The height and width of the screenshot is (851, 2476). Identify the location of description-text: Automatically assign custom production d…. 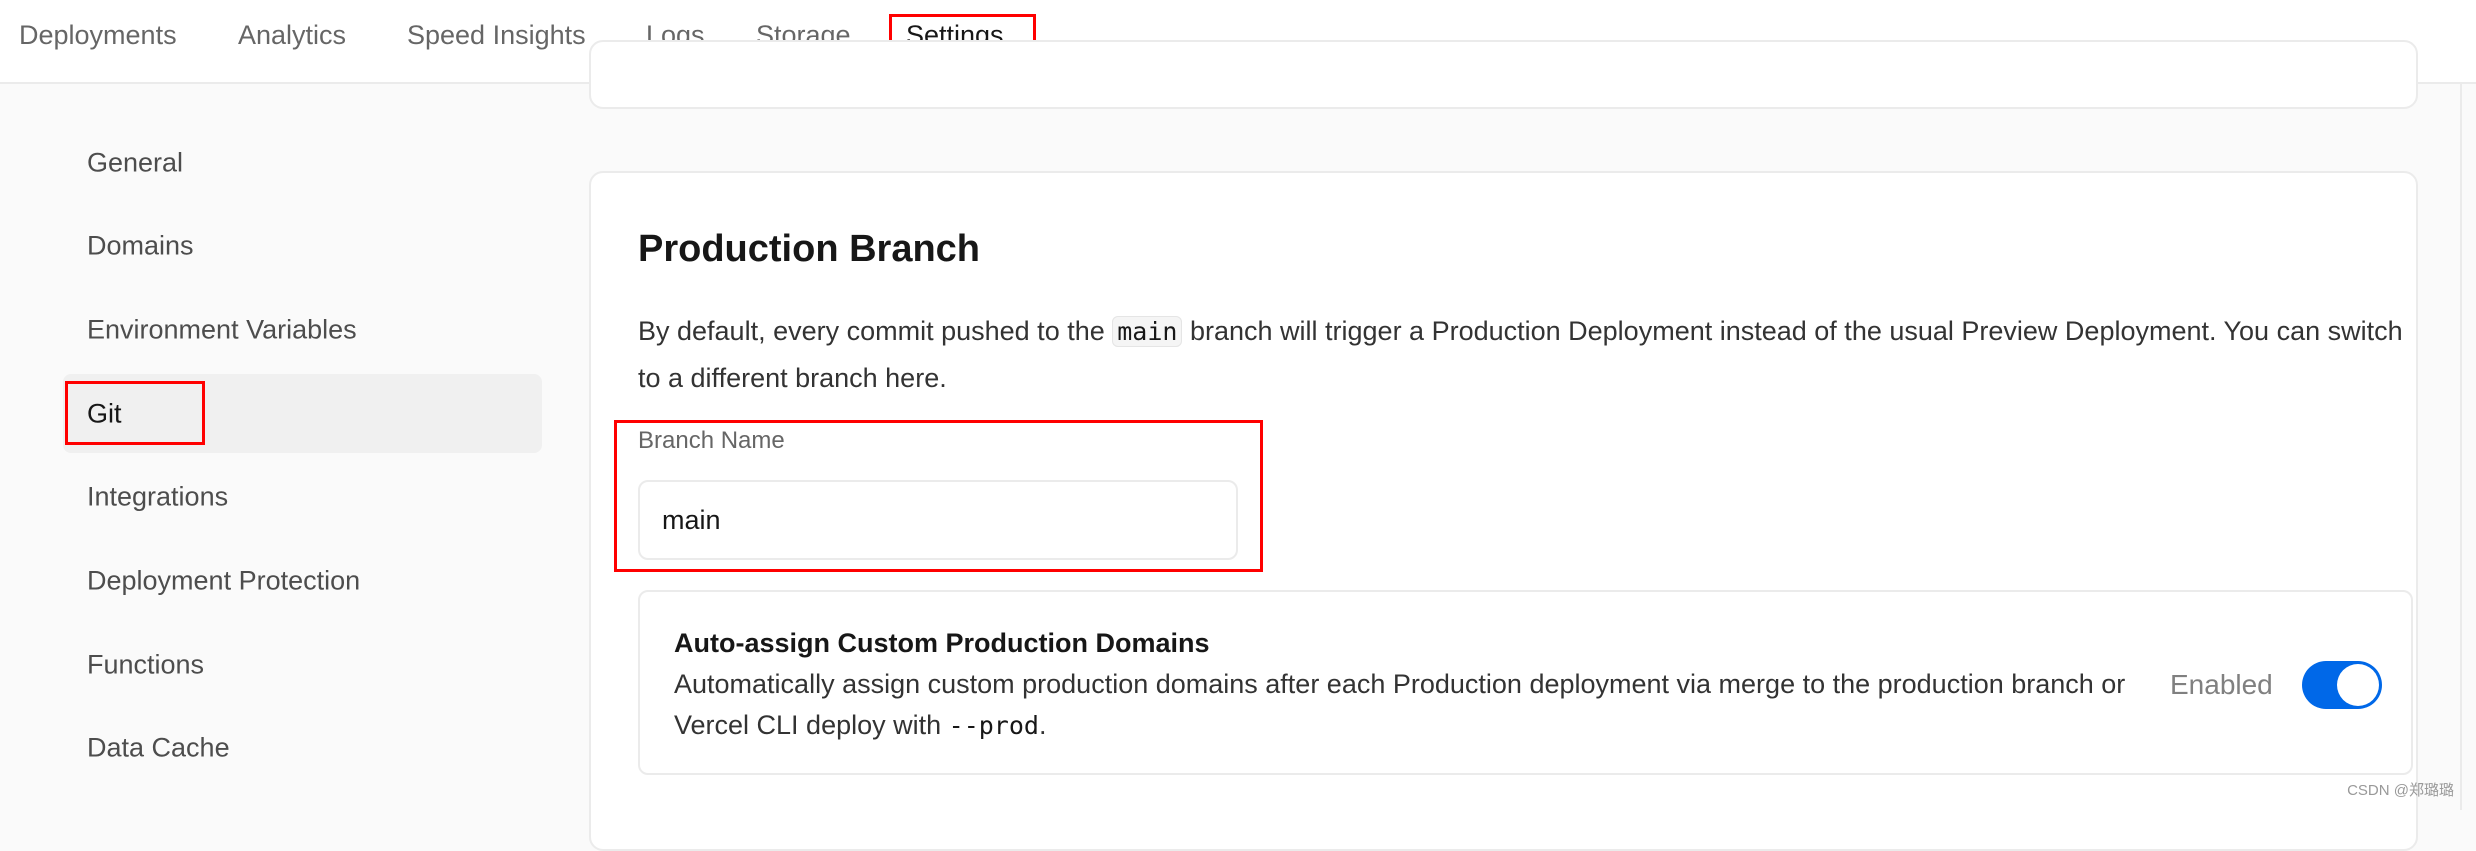
(1400, 704).